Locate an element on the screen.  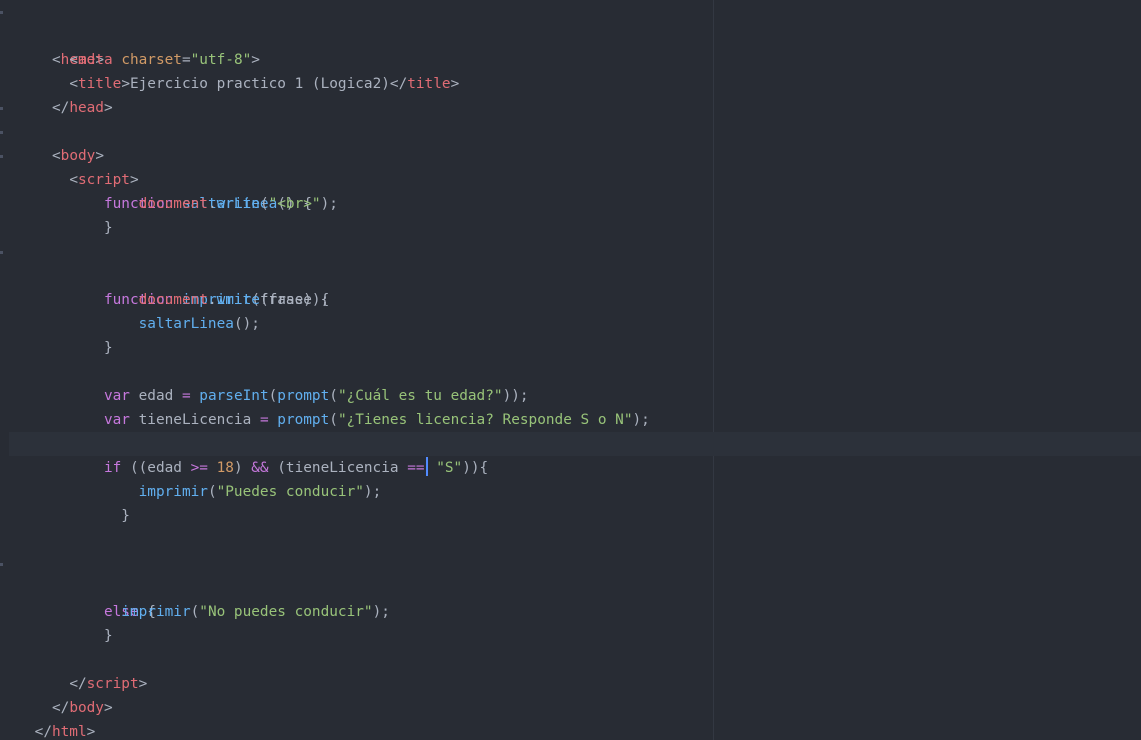
code-line-11: function imprimir(frase) { is located at coordinates (570, 274).